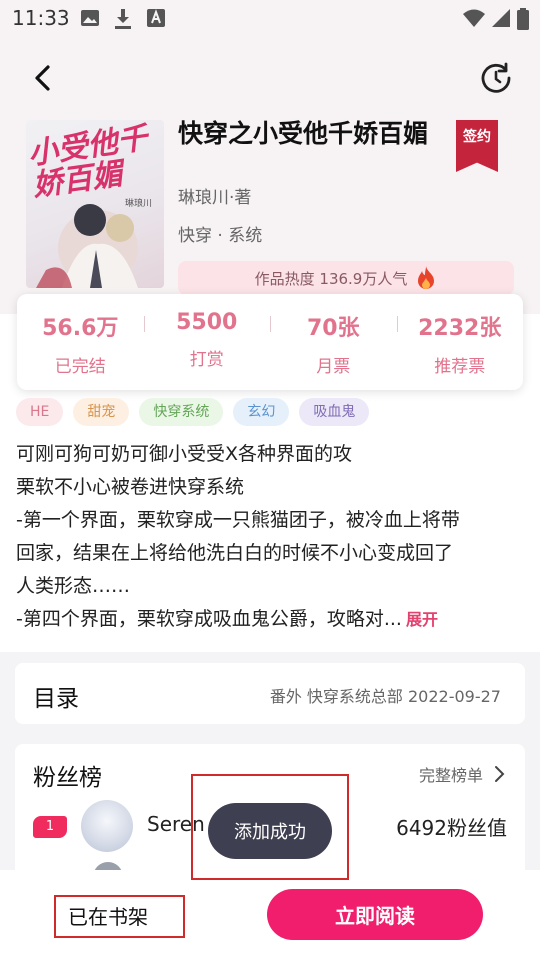  I want to click on full-ranking-label: 完整榜单, so click(450, 775).